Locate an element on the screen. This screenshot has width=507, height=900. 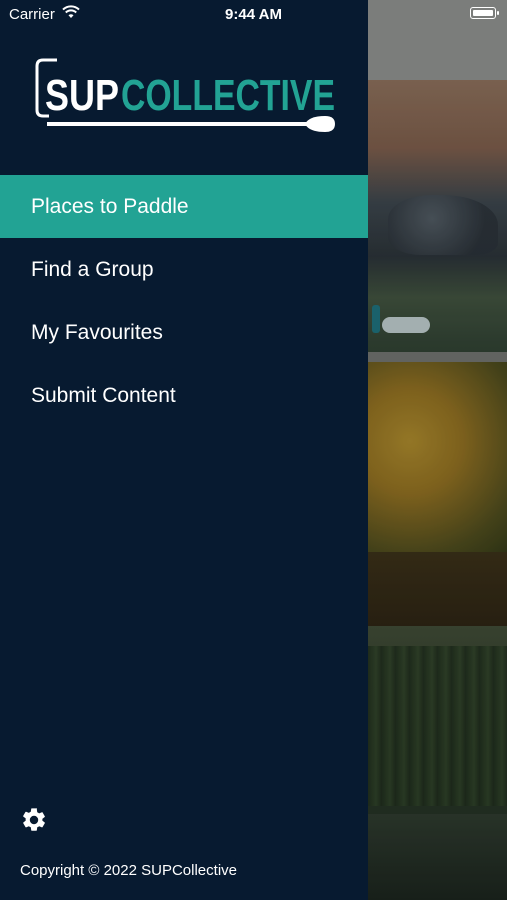
menu-item-find-a-group: Find a Group is located at coordinates (184, 269).